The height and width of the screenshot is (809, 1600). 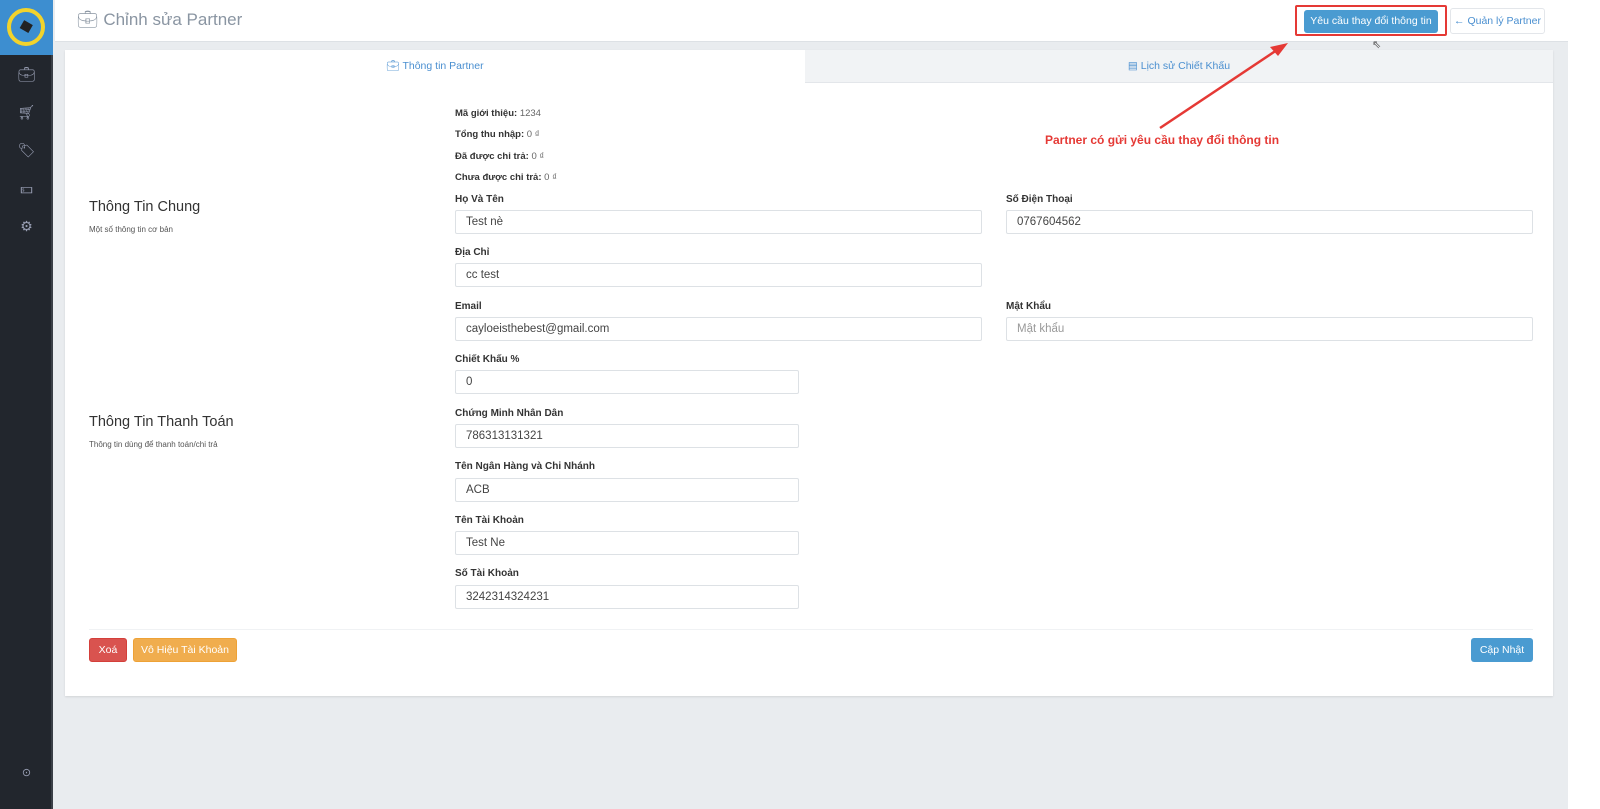 What do you see at coordinates (26, 150) in the screenshot?
I see `tags-icon: 🏷︎` at bounding box center [26, 150].